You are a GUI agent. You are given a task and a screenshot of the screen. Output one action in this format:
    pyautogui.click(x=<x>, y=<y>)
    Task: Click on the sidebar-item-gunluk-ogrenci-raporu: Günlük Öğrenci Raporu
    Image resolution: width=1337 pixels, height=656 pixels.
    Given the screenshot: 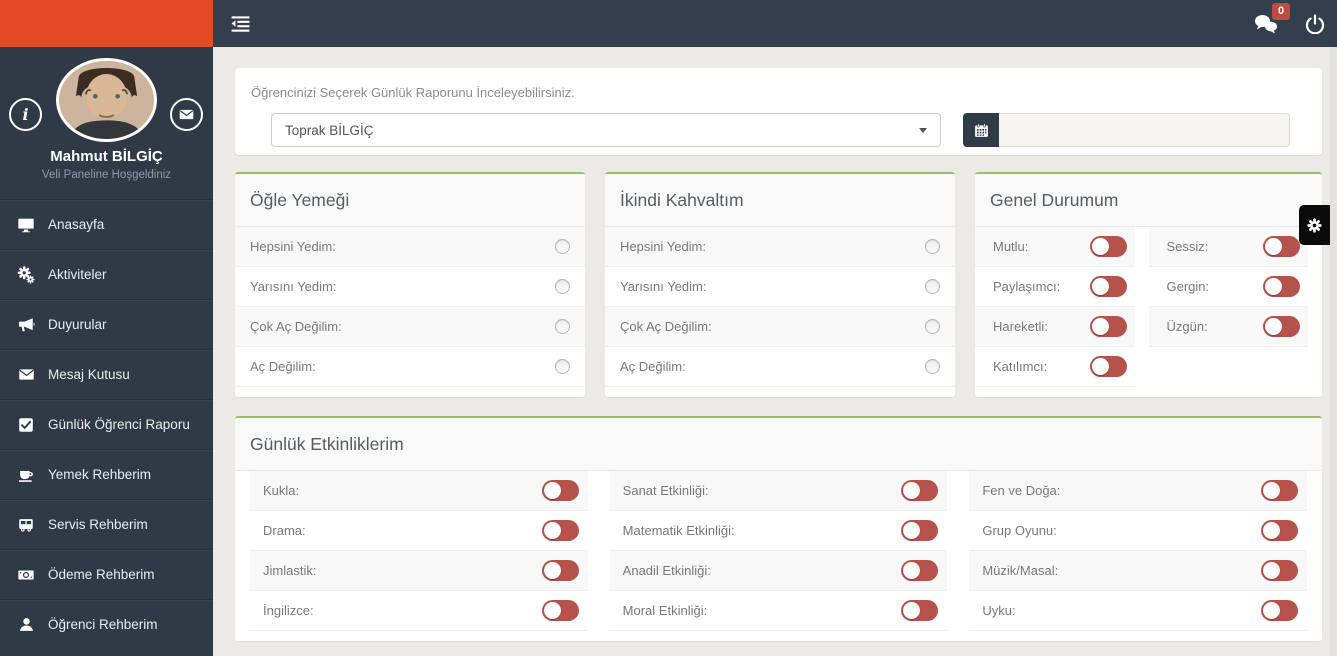 What is the action you would take?
    pyautogui.click(x=106, y=424)
    